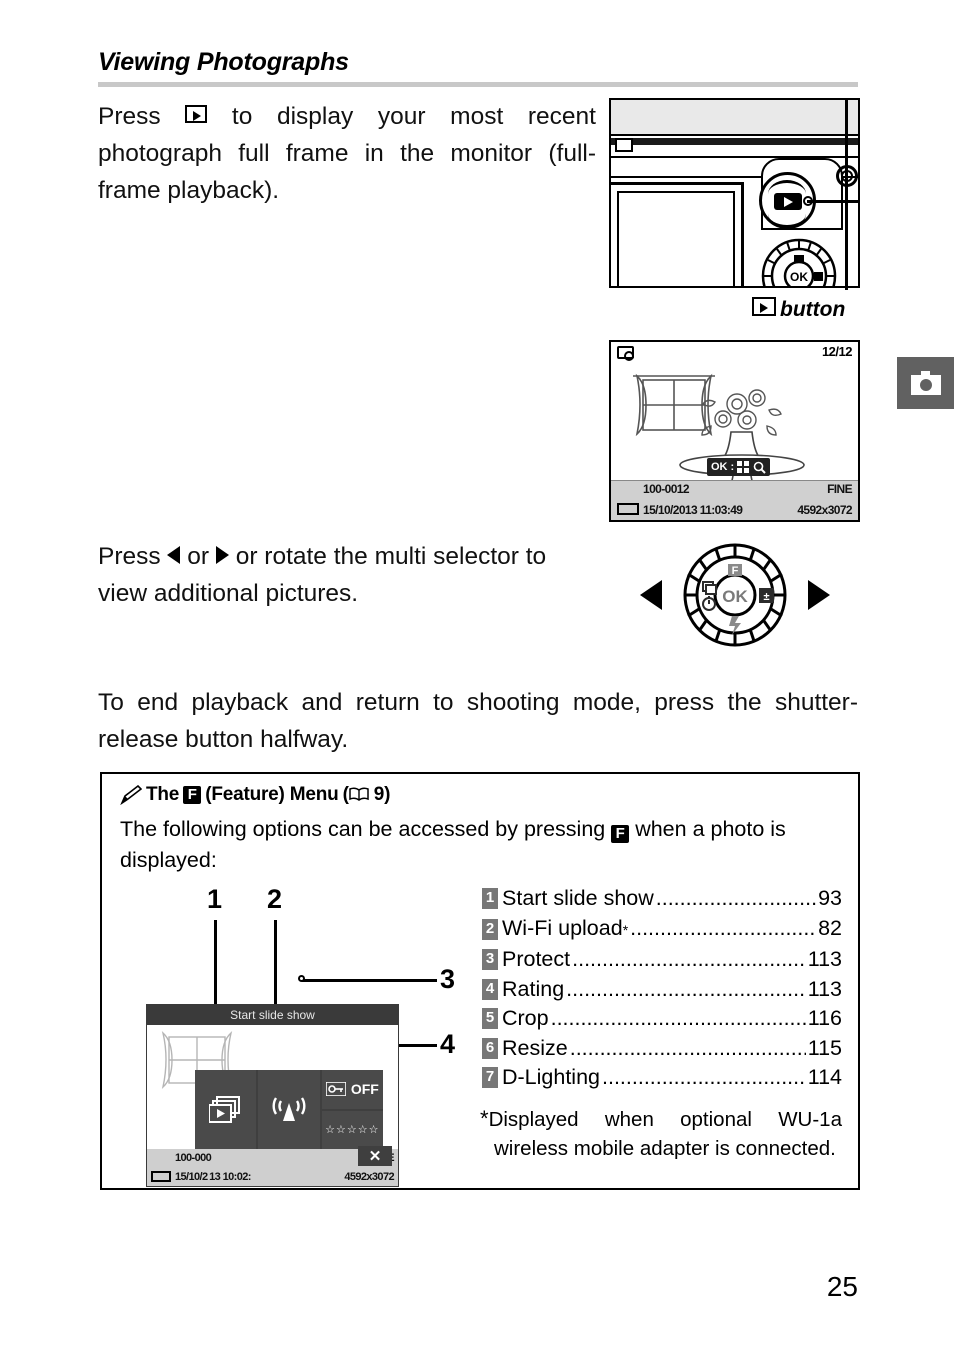 The width and height of the screenshot is (954, 1345). I want to click on caption-text: button, so click(813, 309).